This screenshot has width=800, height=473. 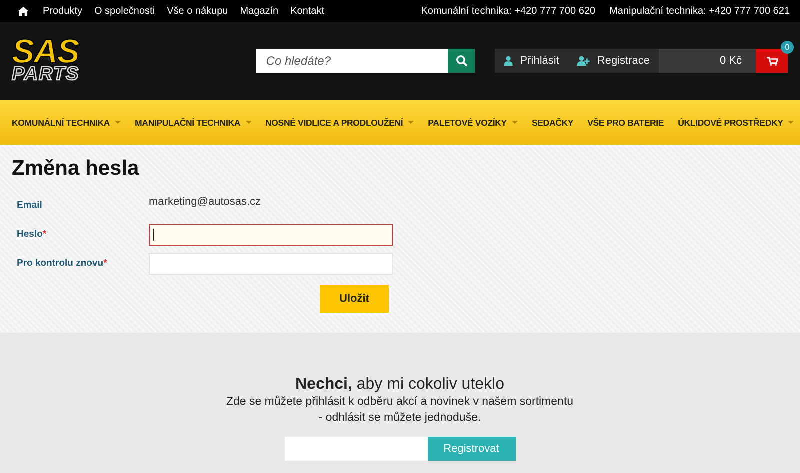 What do you see at coordinates (613, 61) in the screenshot?
I see `register-button: Registrace` at bounding box center [613, 61].